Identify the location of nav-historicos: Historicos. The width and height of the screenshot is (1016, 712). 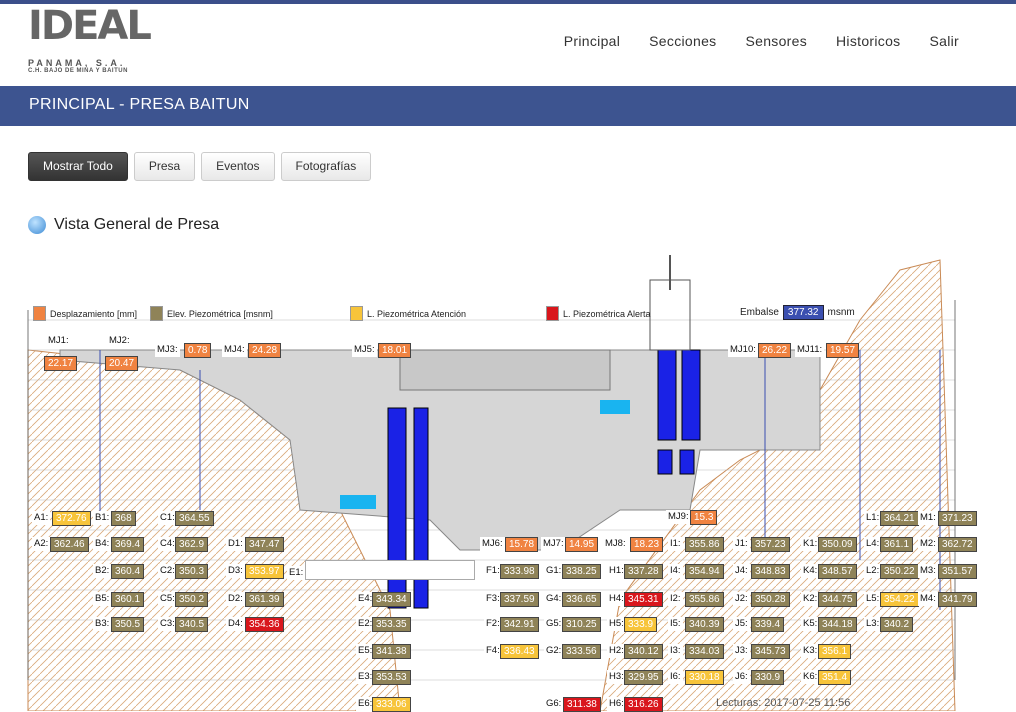
(868, 41).